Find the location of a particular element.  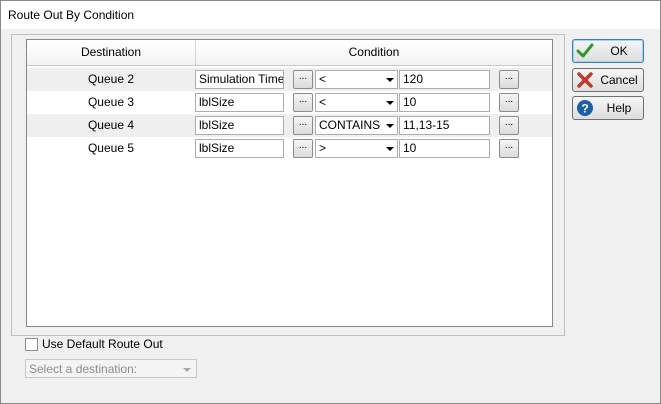

help-button: ? Help is located at coordinates (608, 108).